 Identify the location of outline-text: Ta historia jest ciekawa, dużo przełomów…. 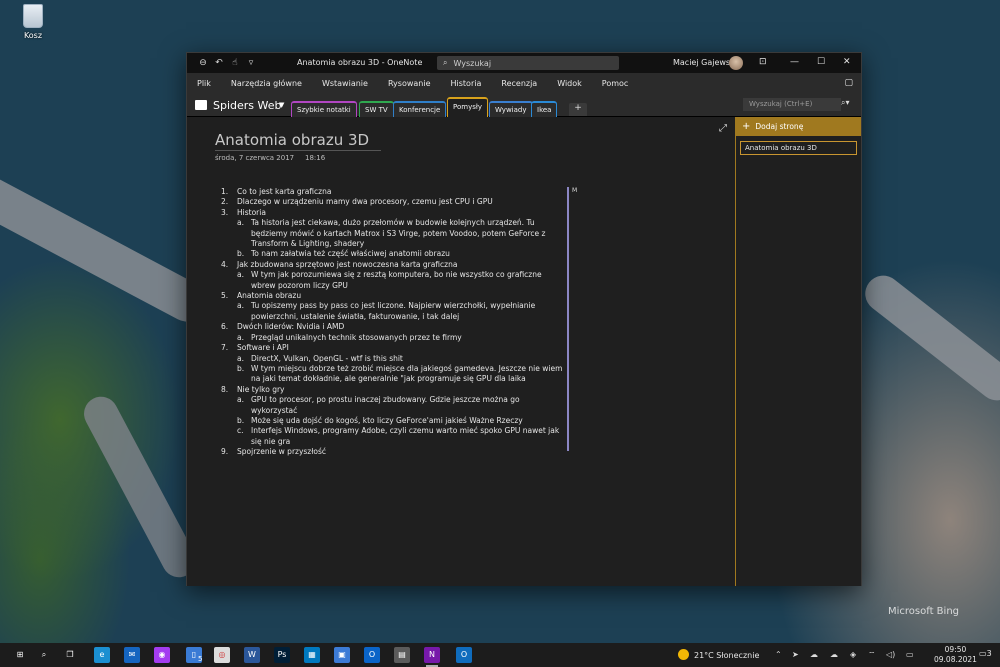
(398, 233).